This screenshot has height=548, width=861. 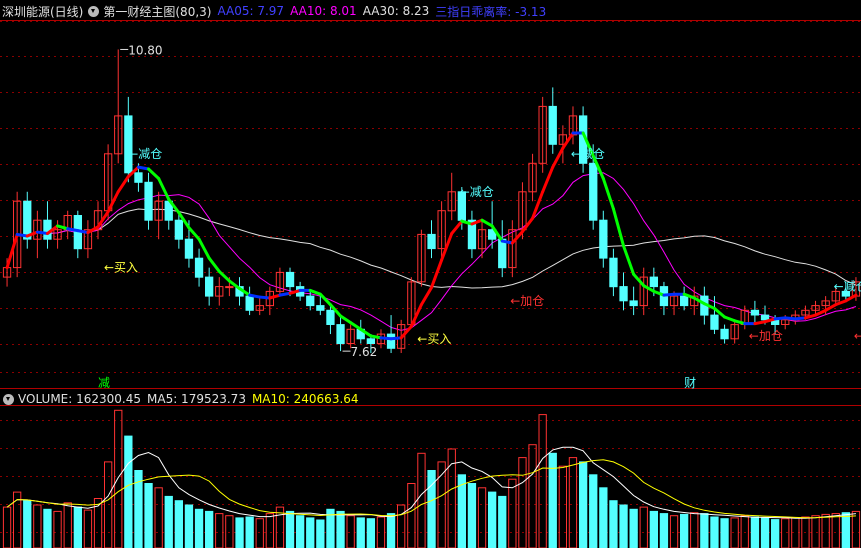 What do you see at coordinates (8, 399) in the screenshot?
I see `volume-dropdown-icon` at bounding box center [8, 399].